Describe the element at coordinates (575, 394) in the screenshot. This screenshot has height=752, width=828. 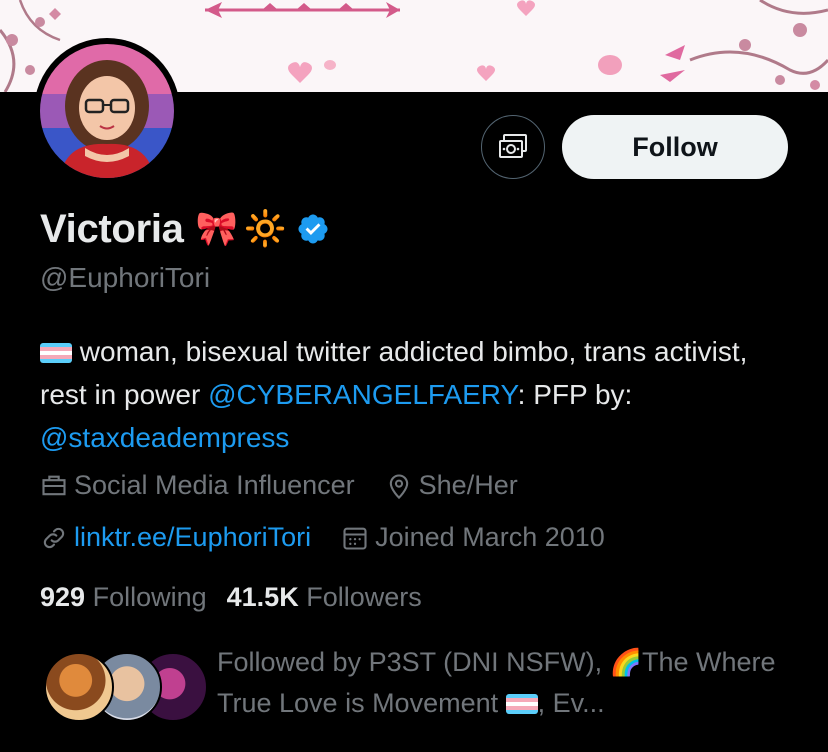
I see `bio-text: : PFP by:` at that location.